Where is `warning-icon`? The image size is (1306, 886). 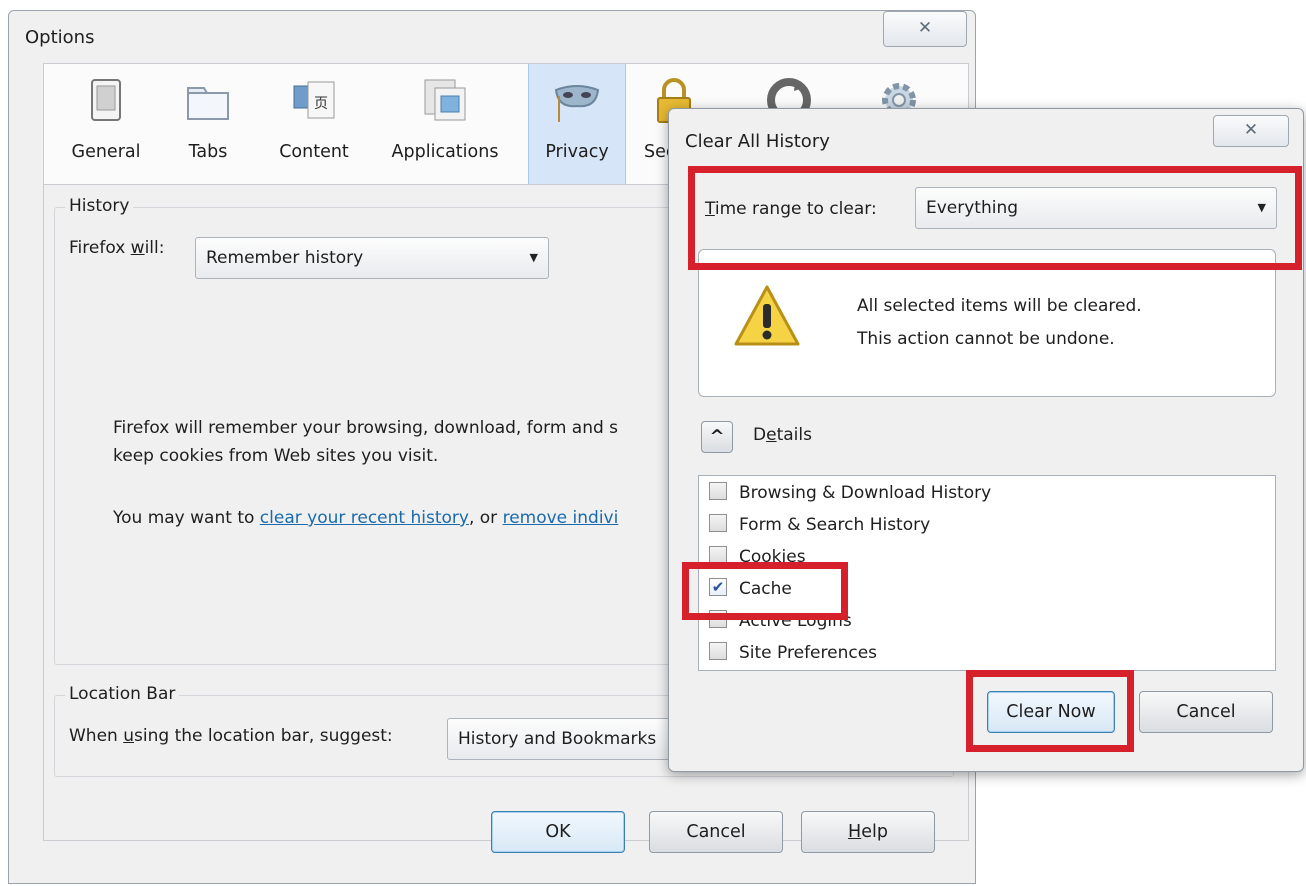 warning-icon is located at coordinates (767, 315).